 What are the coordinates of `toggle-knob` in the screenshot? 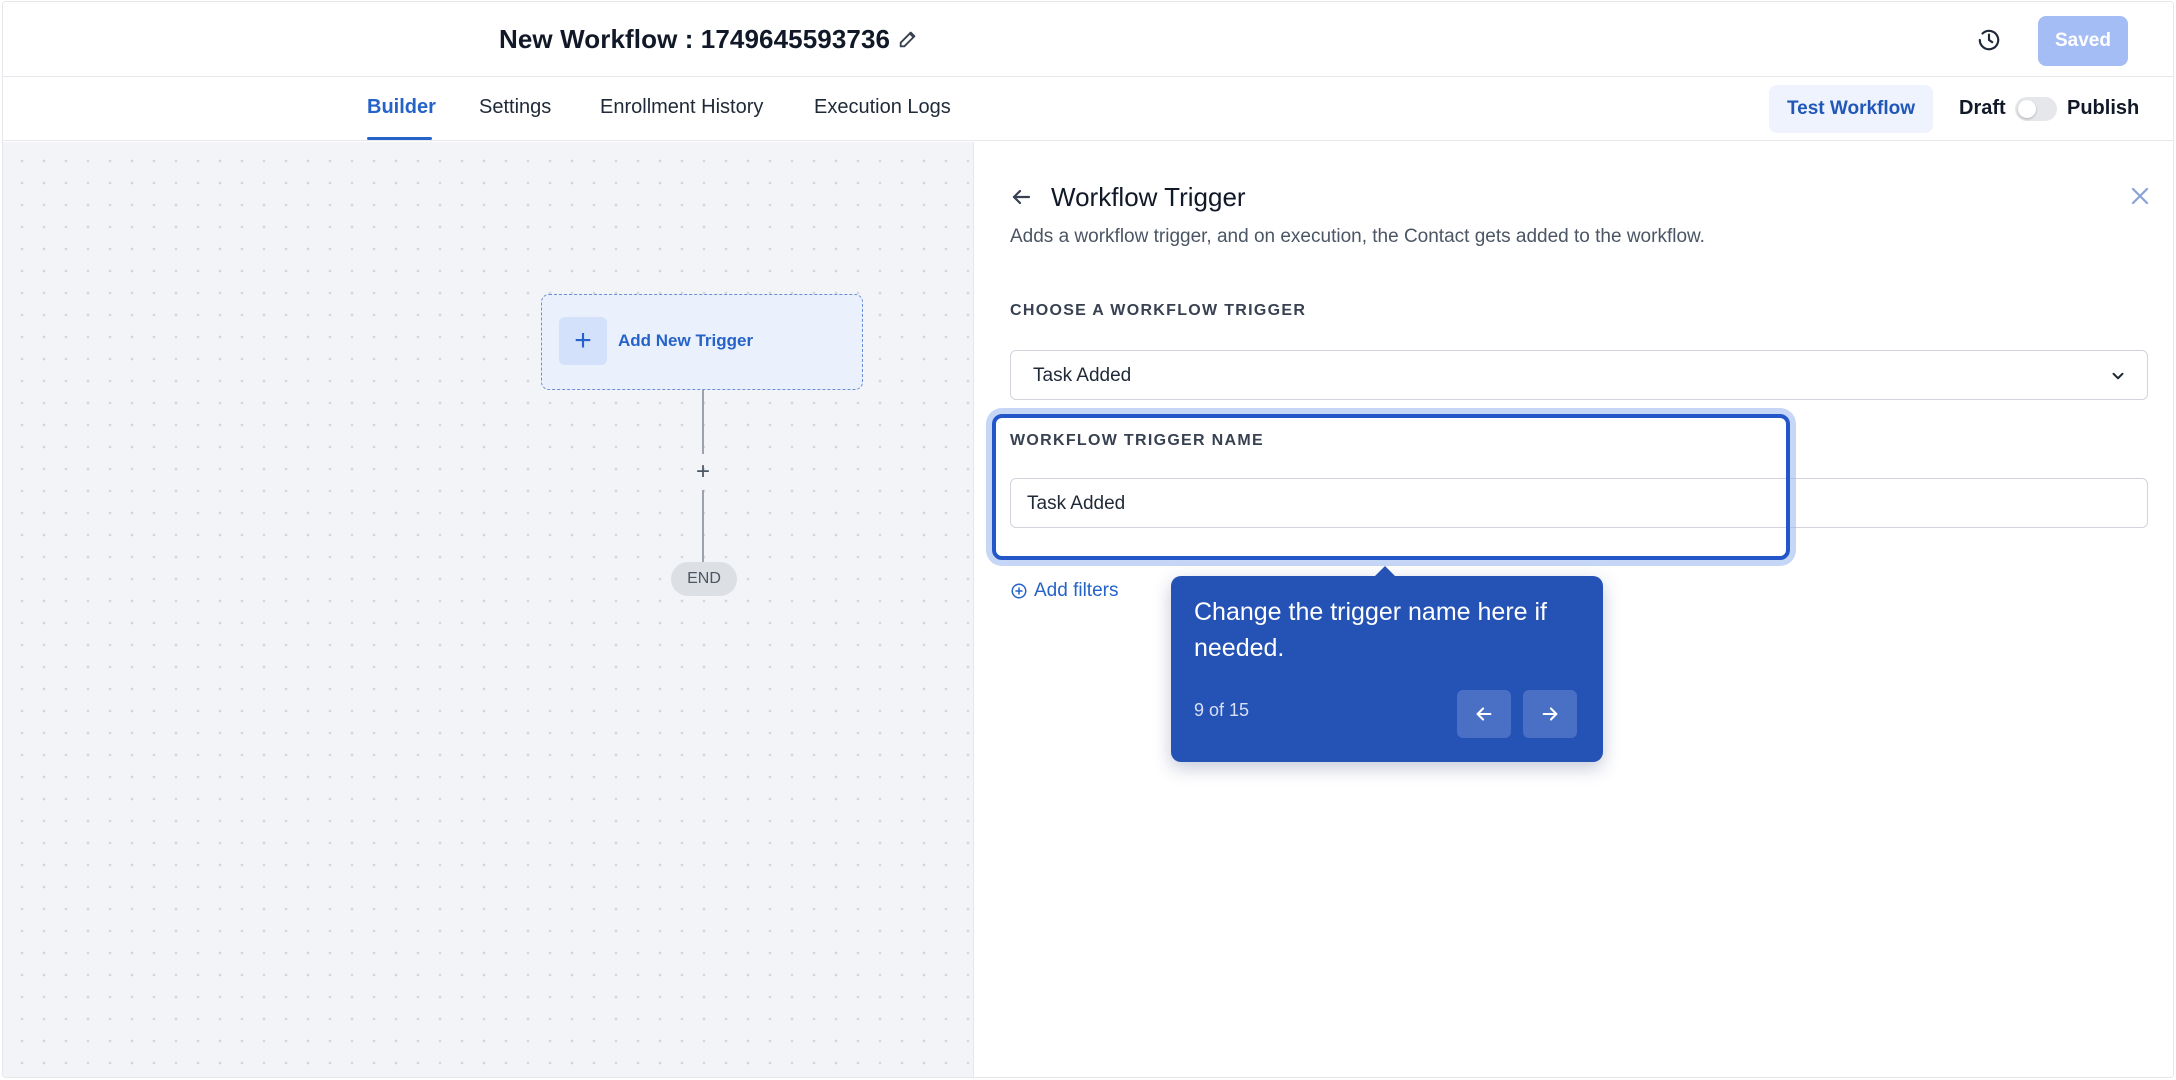 It's located at (2027, 109).